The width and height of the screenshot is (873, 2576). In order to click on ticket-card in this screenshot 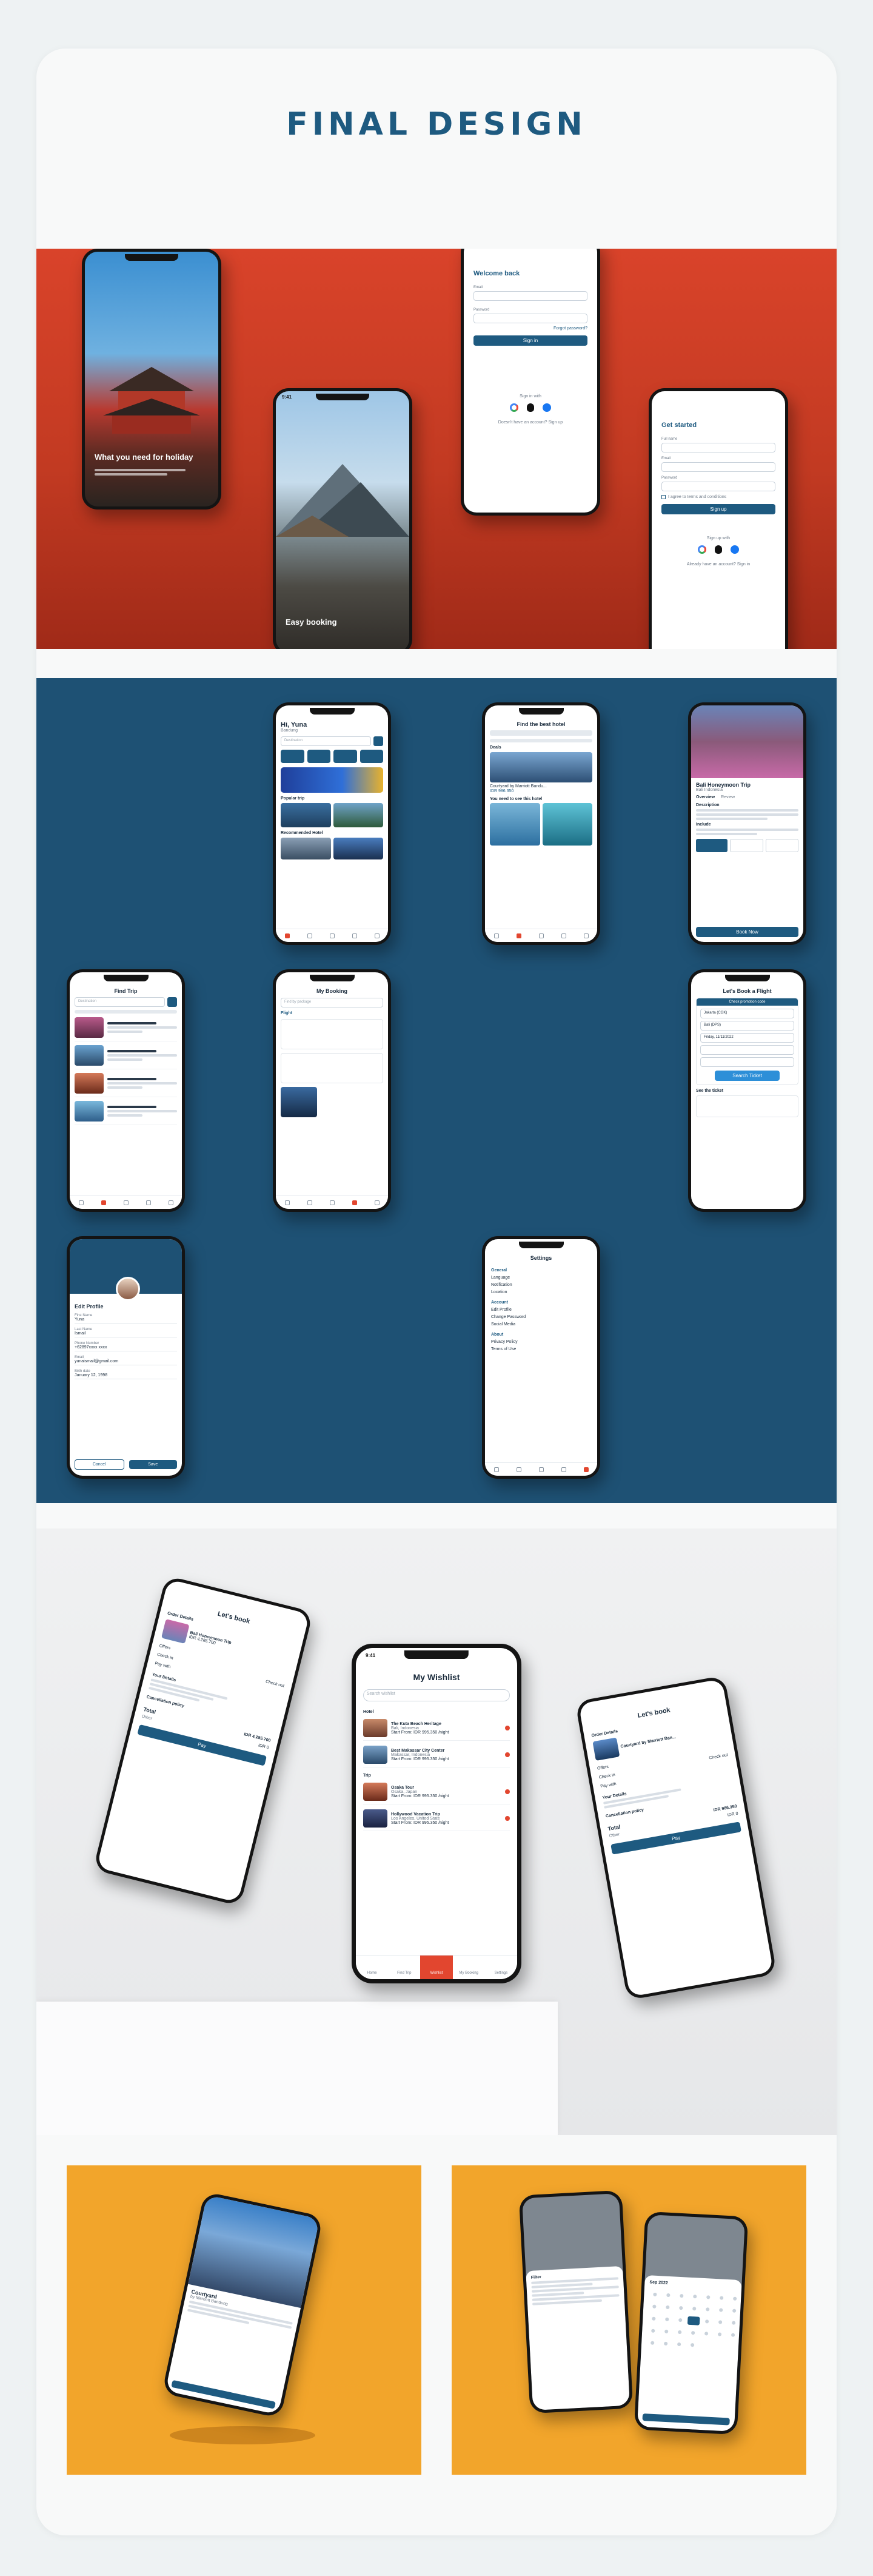, I will do `click(747, 1106)`.